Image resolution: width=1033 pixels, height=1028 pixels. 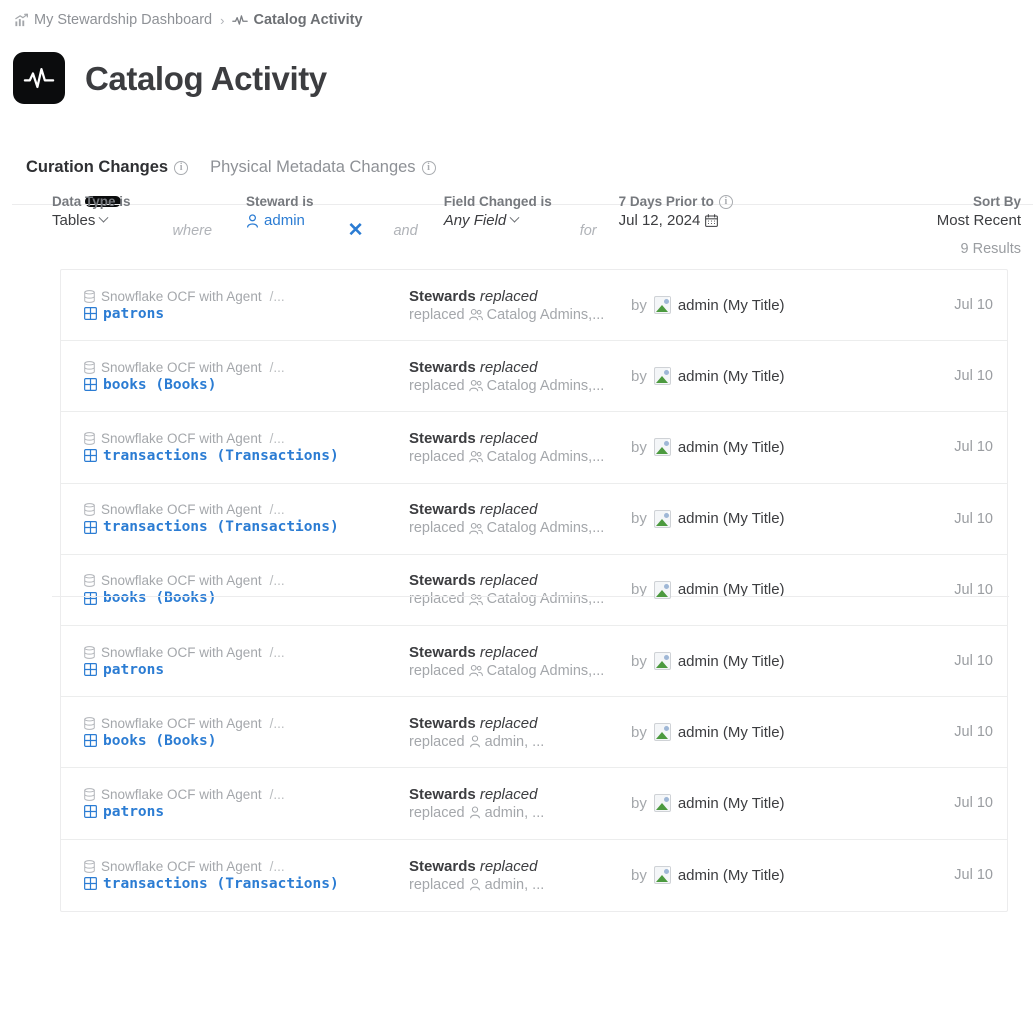 I want to click on breadcrumb-label: Catalog Activity, so click(x=308, y=20).